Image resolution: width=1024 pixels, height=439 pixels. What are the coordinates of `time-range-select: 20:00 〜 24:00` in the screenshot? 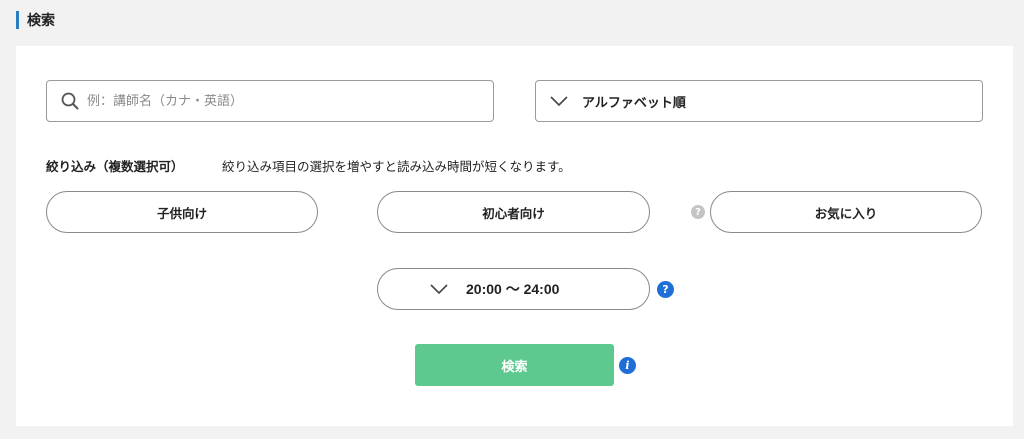 It's located at (513, 289).